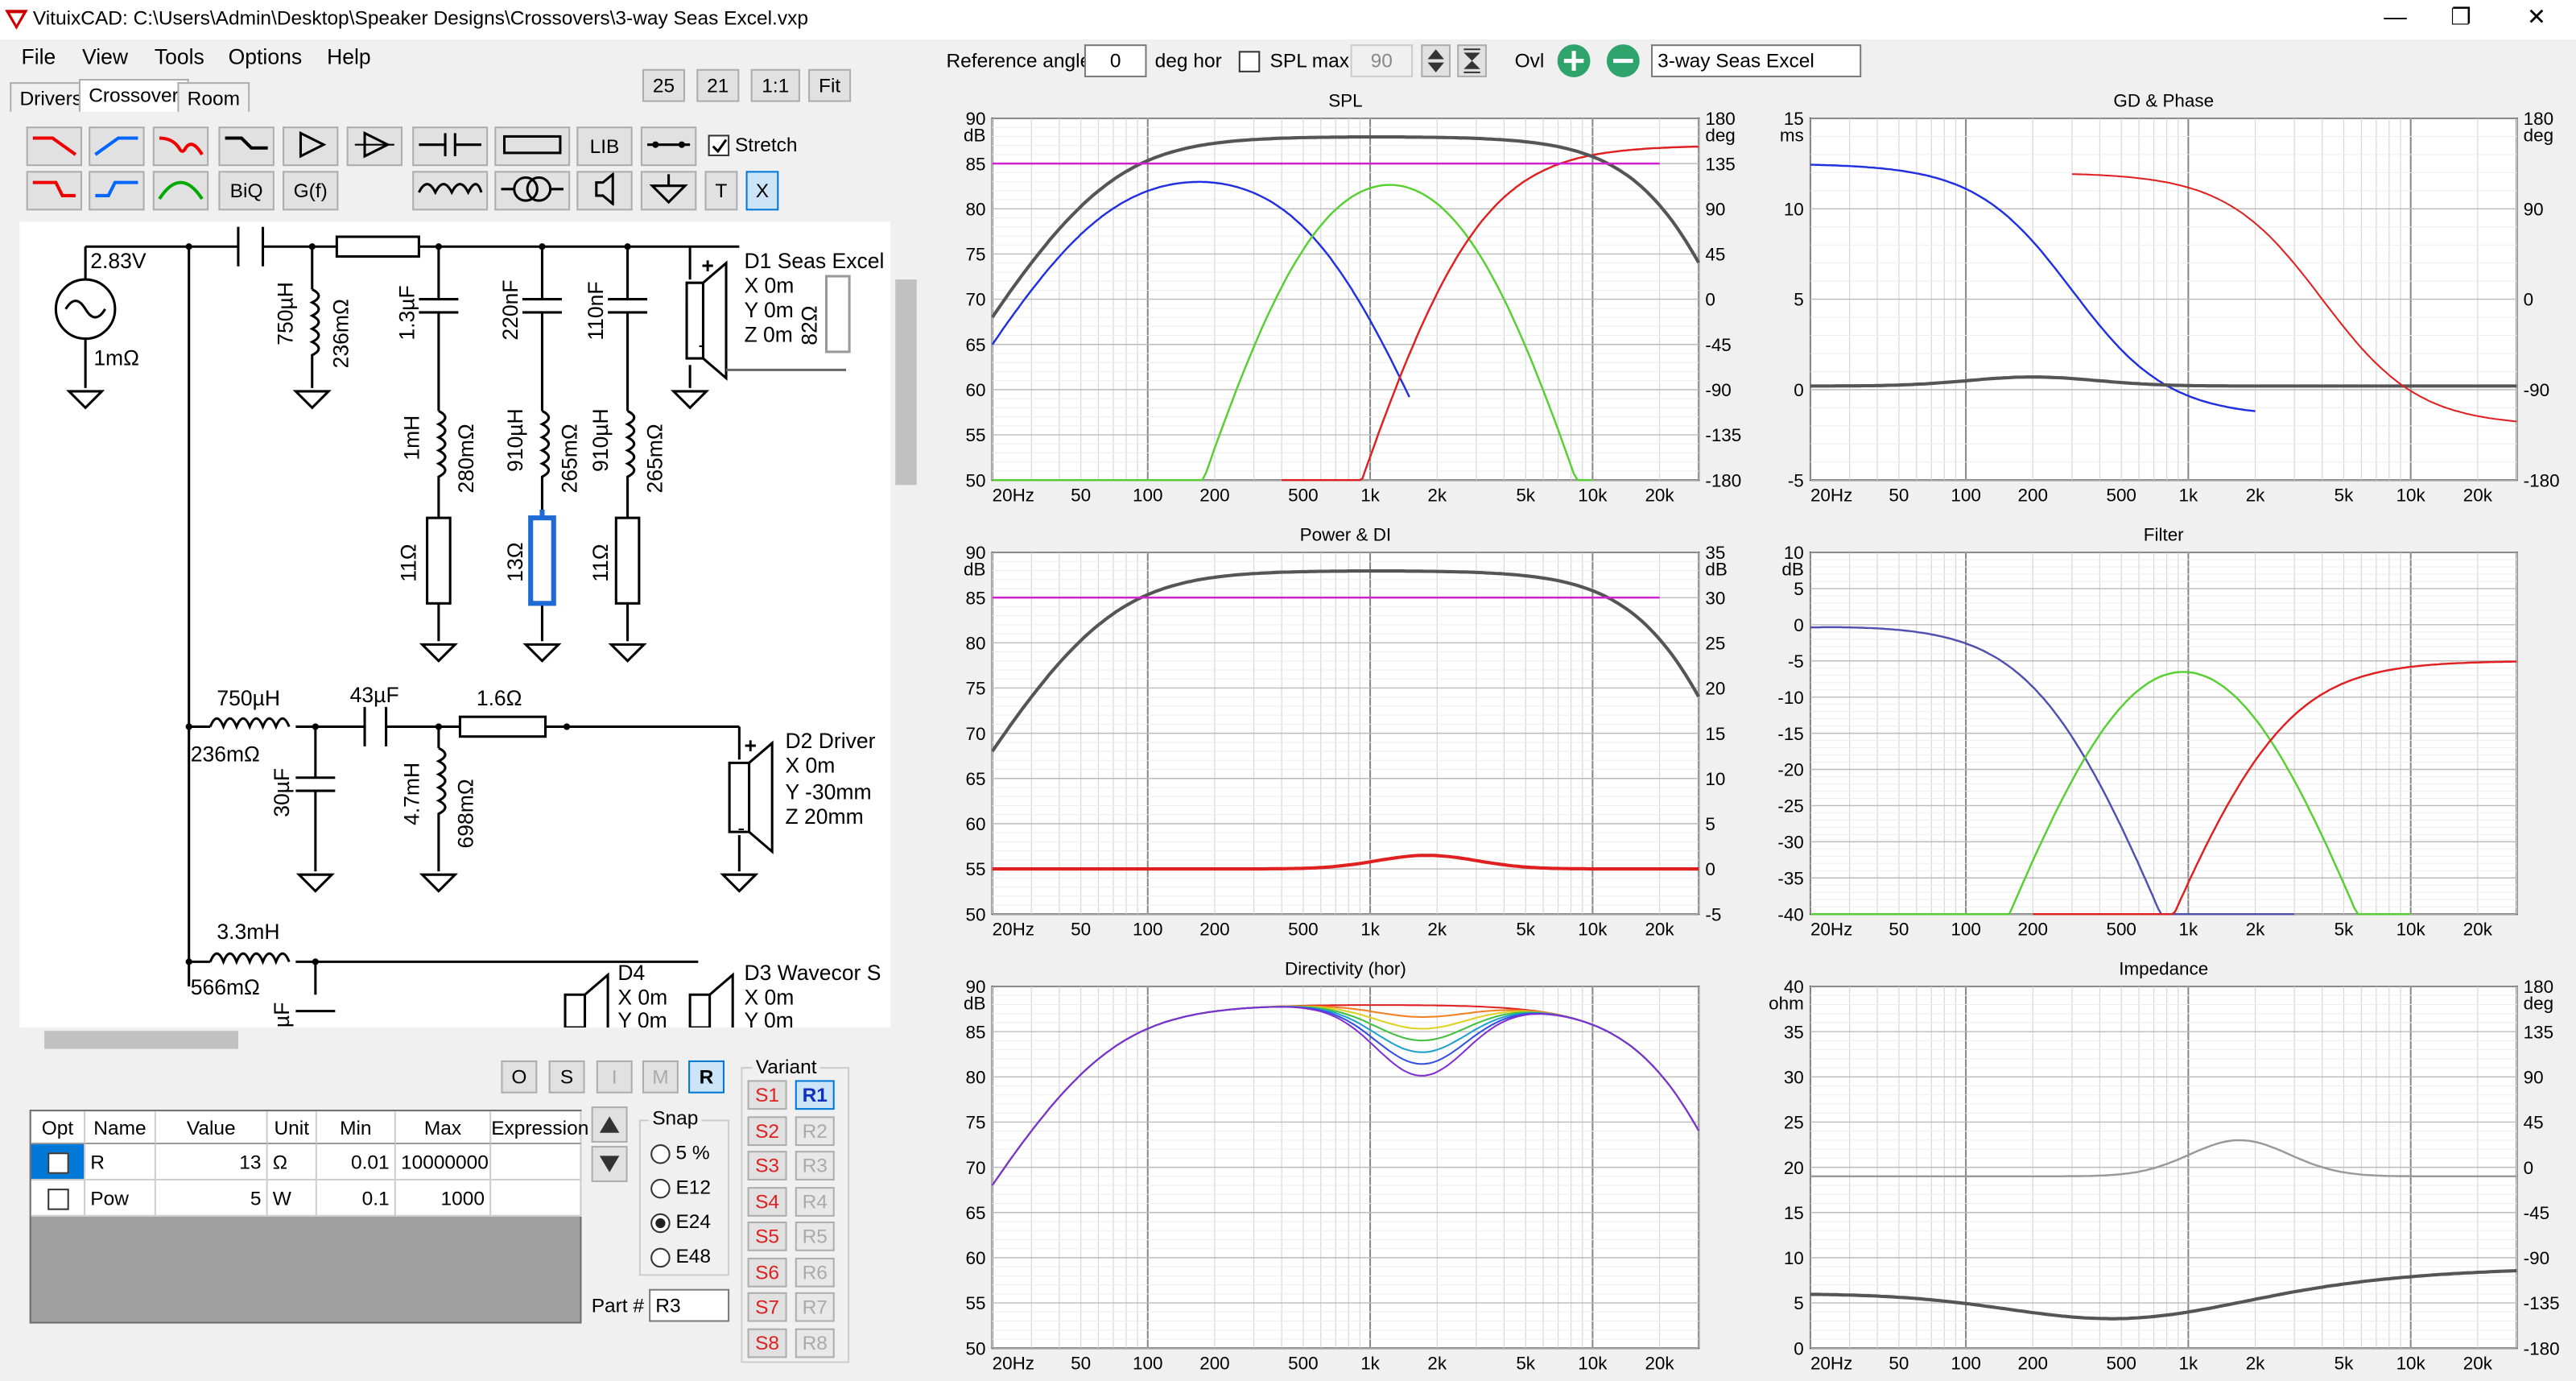 The width and height of the screenshot is (2576, 1381). What do you see at coordinates (519, 1077) in the screenshot?
I see `mode-o-button: O` at bounding box center [519, 1077].